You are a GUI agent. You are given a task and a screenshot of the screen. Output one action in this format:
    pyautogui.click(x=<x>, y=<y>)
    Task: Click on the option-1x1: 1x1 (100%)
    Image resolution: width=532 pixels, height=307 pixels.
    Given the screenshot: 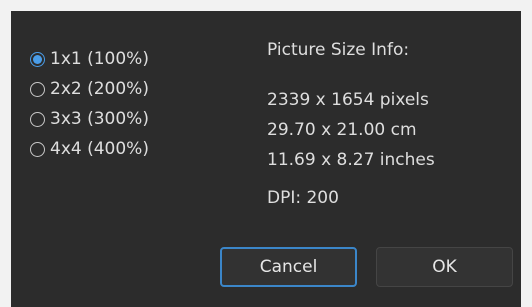 What is the action you would take?
    pyautogui.click(x=89, y=59)
    